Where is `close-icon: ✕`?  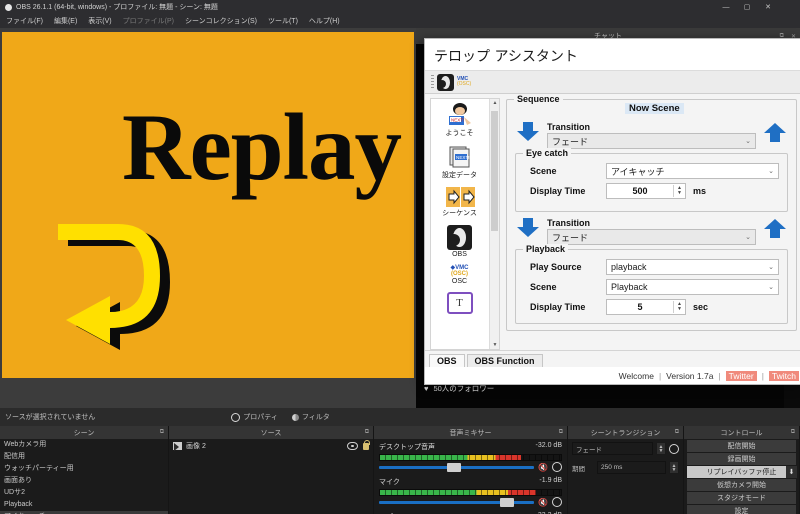 close-icon: ✕ is located at coordinates (768, 7).